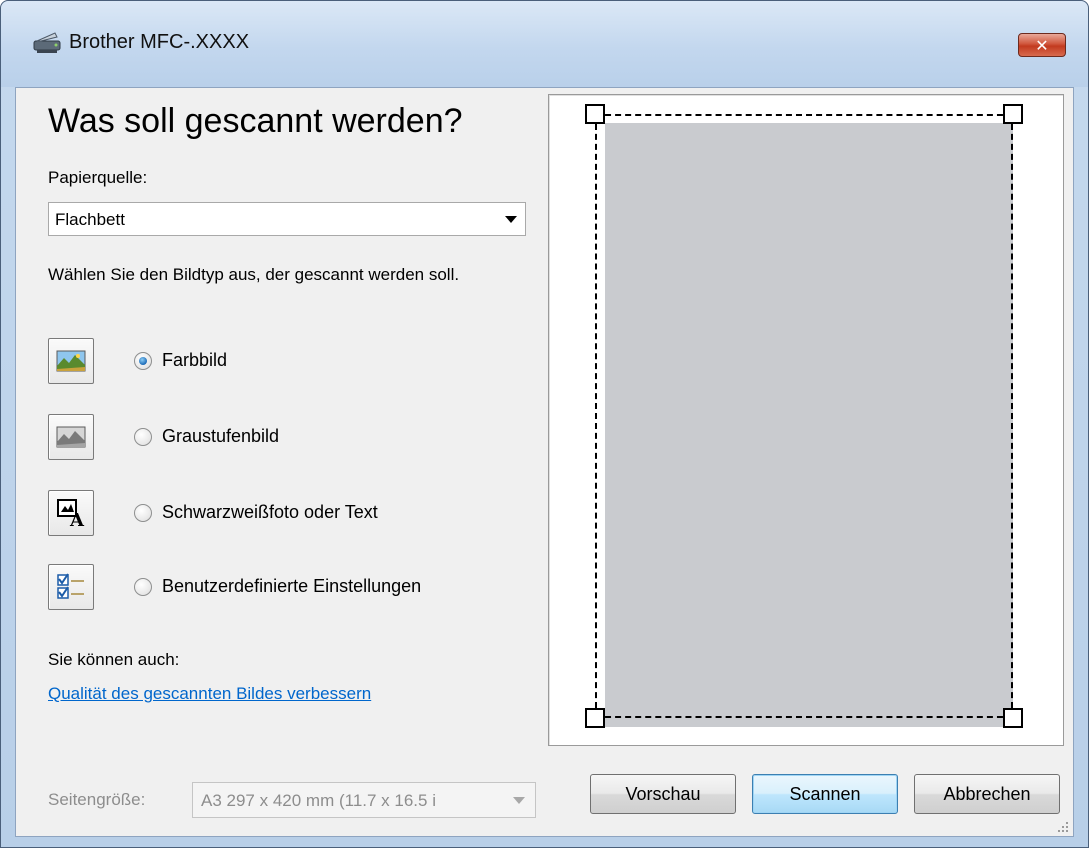 The height and width of the screenshot is (848, 1089). Describe the element at coordinates (1013, 114) in the screenshot. I see `resize-handle-top-right` at that location.